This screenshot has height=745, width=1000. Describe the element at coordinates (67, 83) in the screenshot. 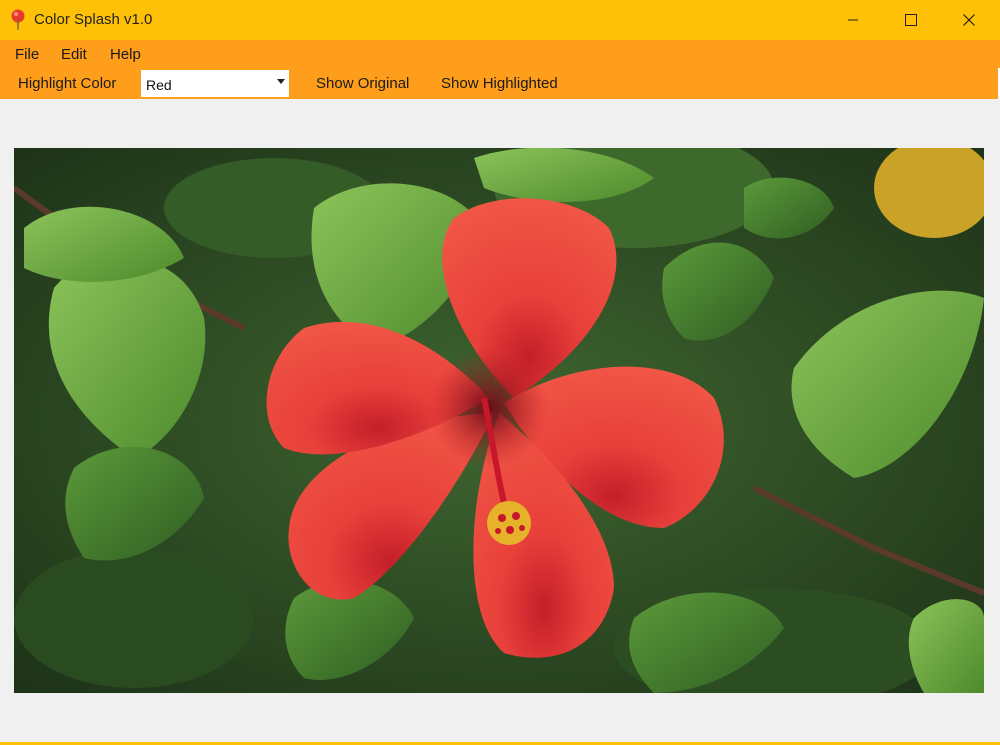

I see `highlight-color-label: Highlight Color` at that location.